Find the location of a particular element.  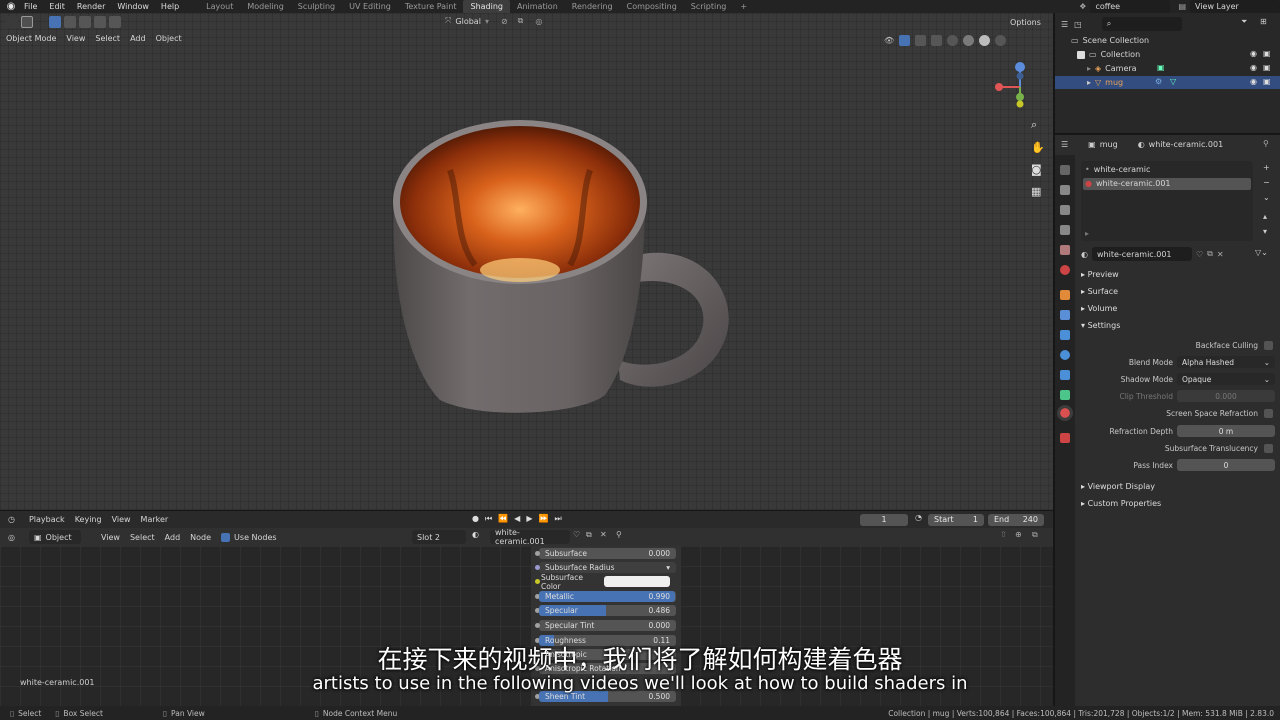

start-frame-field: Start 1 is located at coordinates (956, 520).